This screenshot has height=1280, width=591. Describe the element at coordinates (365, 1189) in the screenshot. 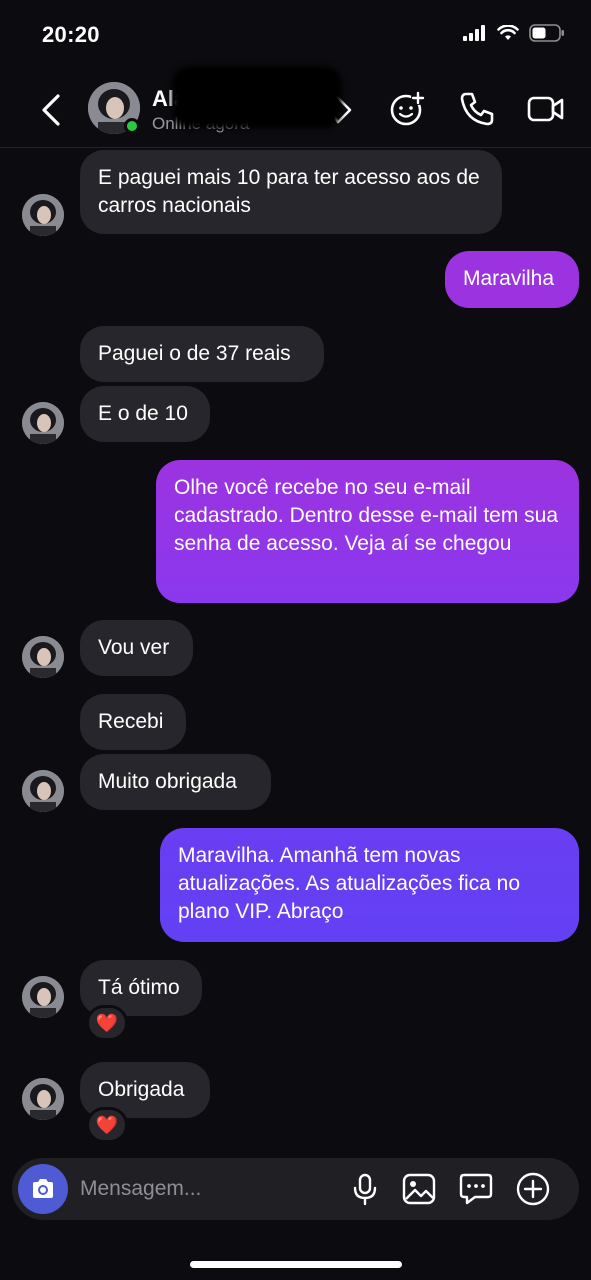

I see `mic-icon` at that location.